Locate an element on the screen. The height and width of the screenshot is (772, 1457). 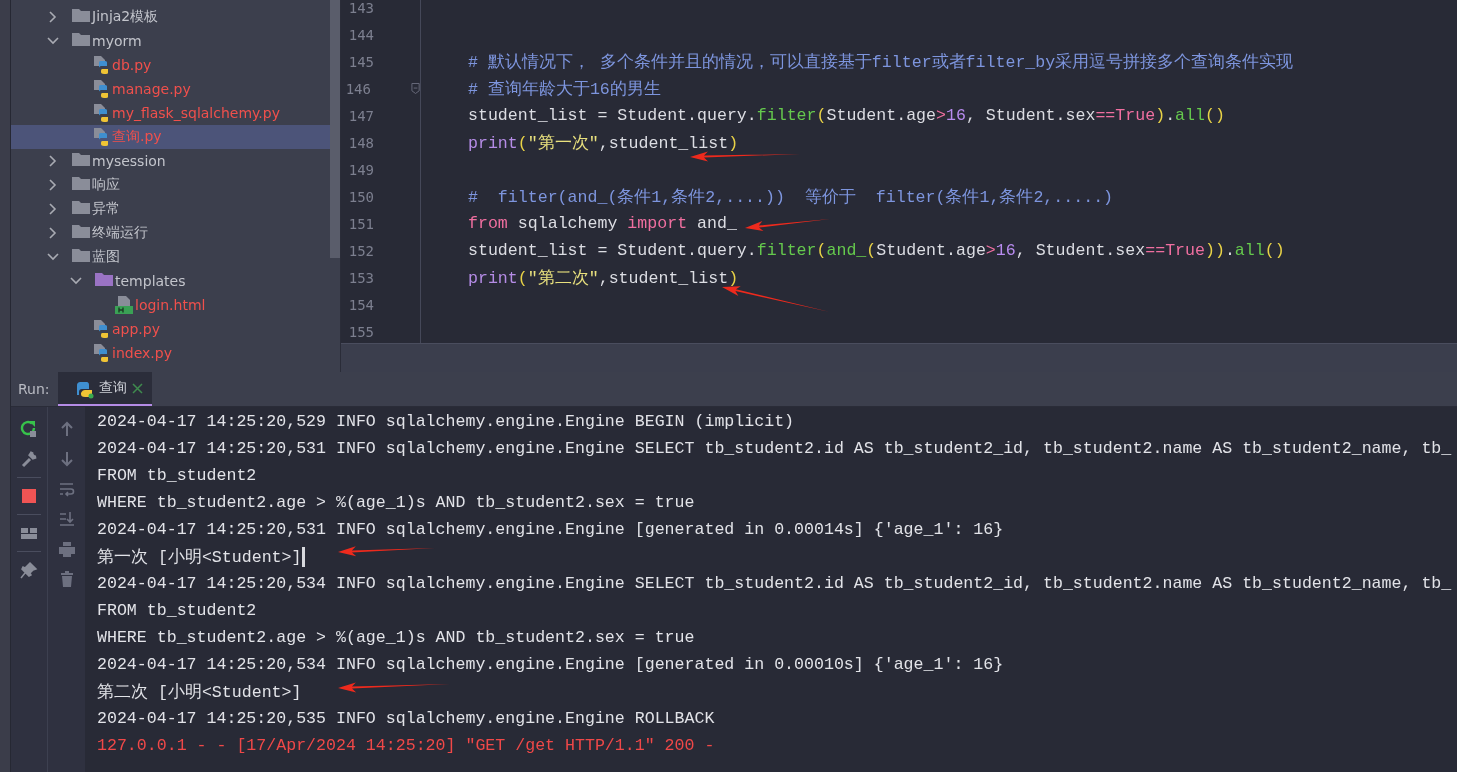
console-line: 2024-04-17 14:25:20,529 INFO sqlalchemy.engine.Engine BEGIN (implicit) is located at coordinates (446, 421).